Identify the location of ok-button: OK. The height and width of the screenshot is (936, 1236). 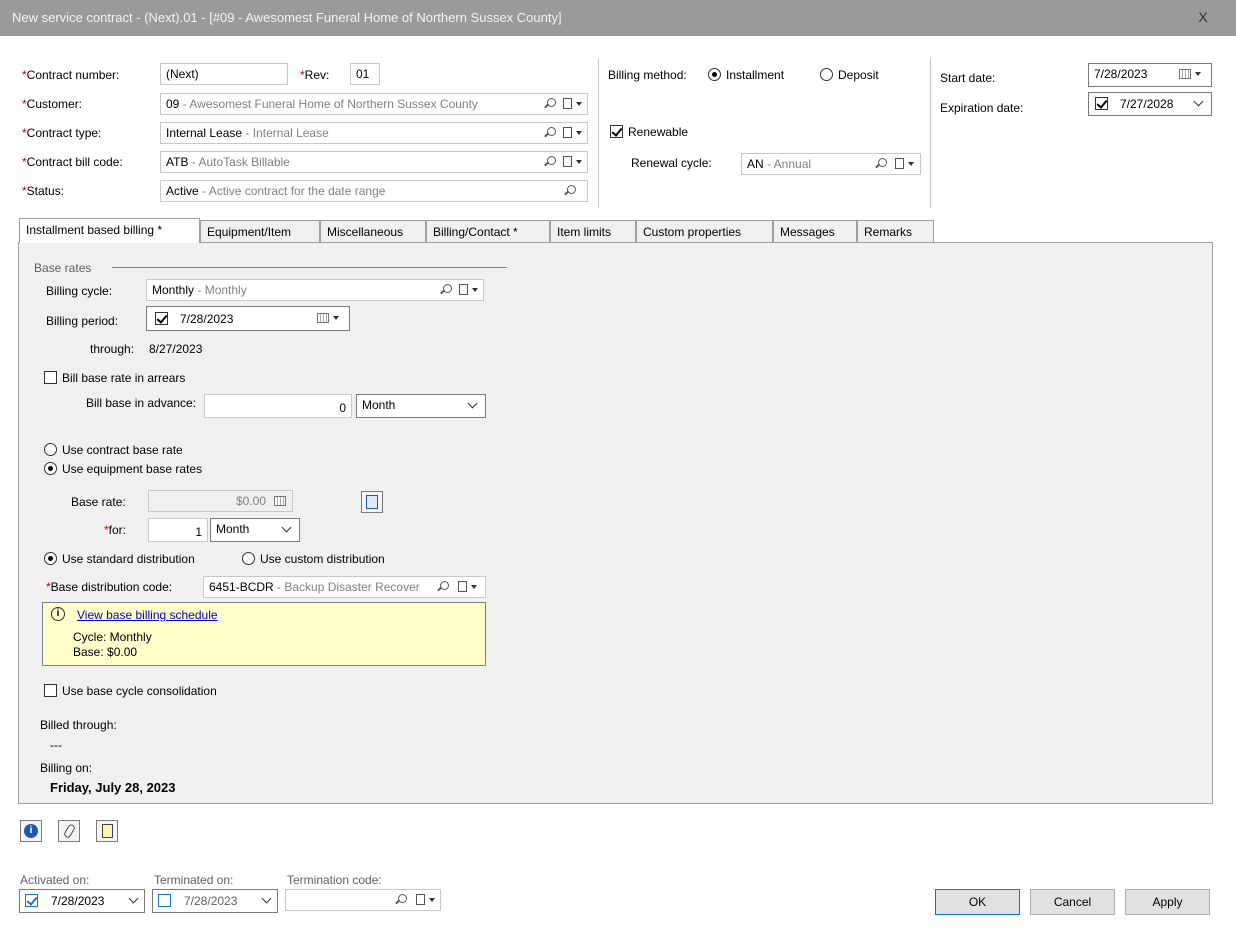
(977, 902).